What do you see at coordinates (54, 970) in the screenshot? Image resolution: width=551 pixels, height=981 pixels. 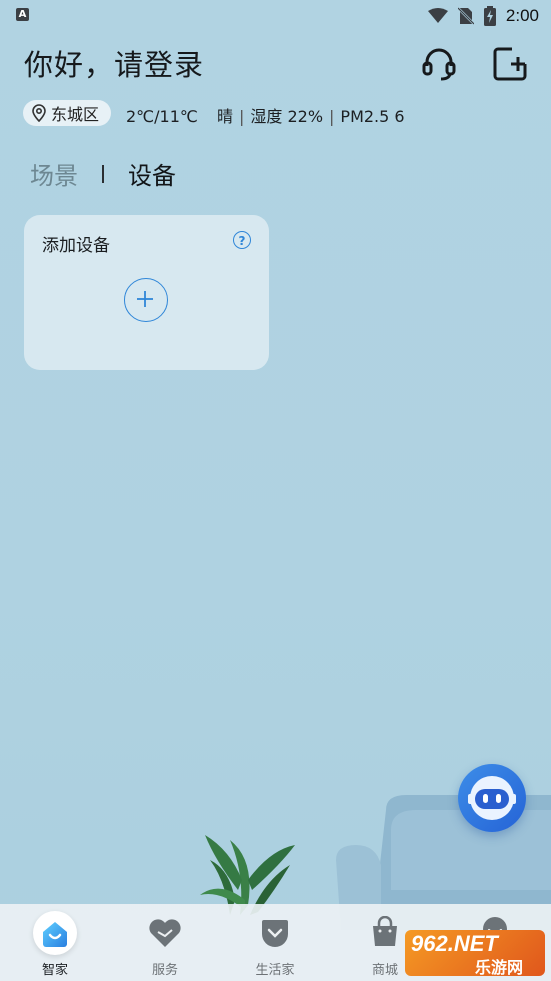 I see `nav-label: 智家` at bounding box center [54, 970].